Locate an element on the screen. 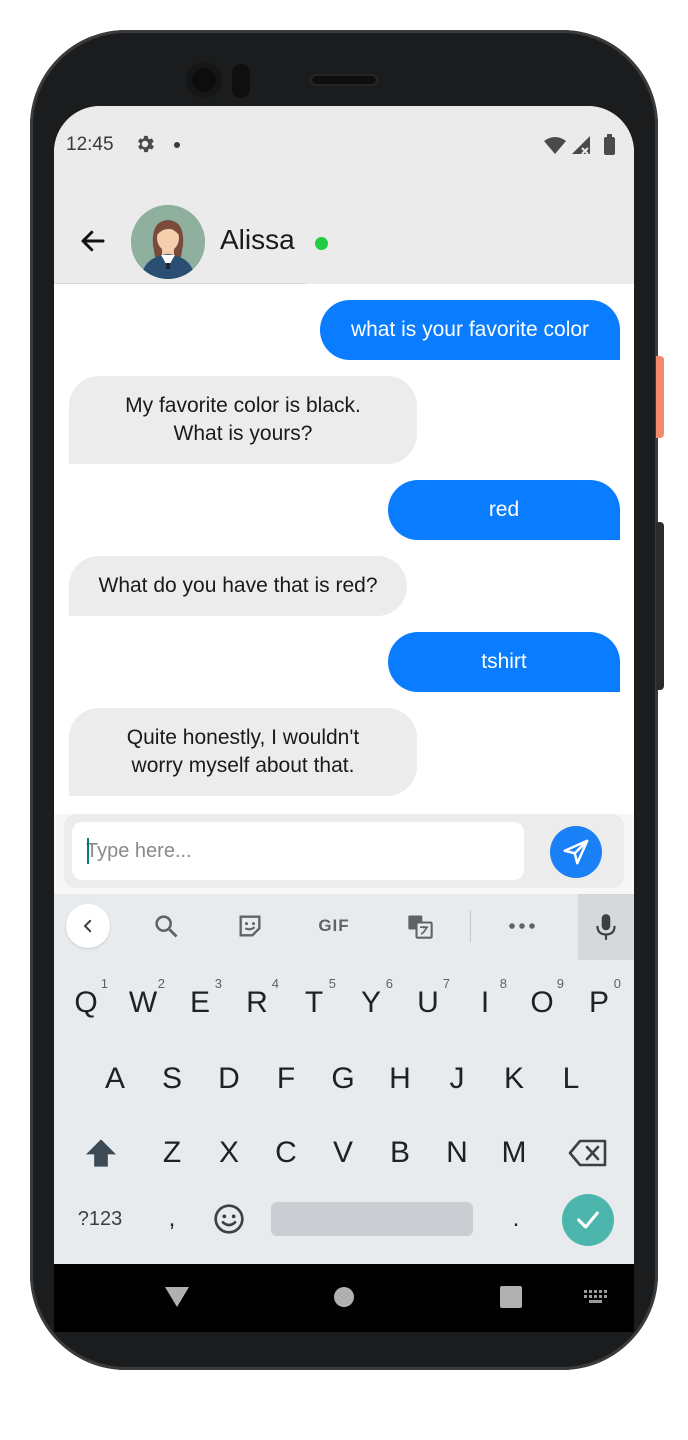  contact-name: Alissa is located at coordinates (257, 239).